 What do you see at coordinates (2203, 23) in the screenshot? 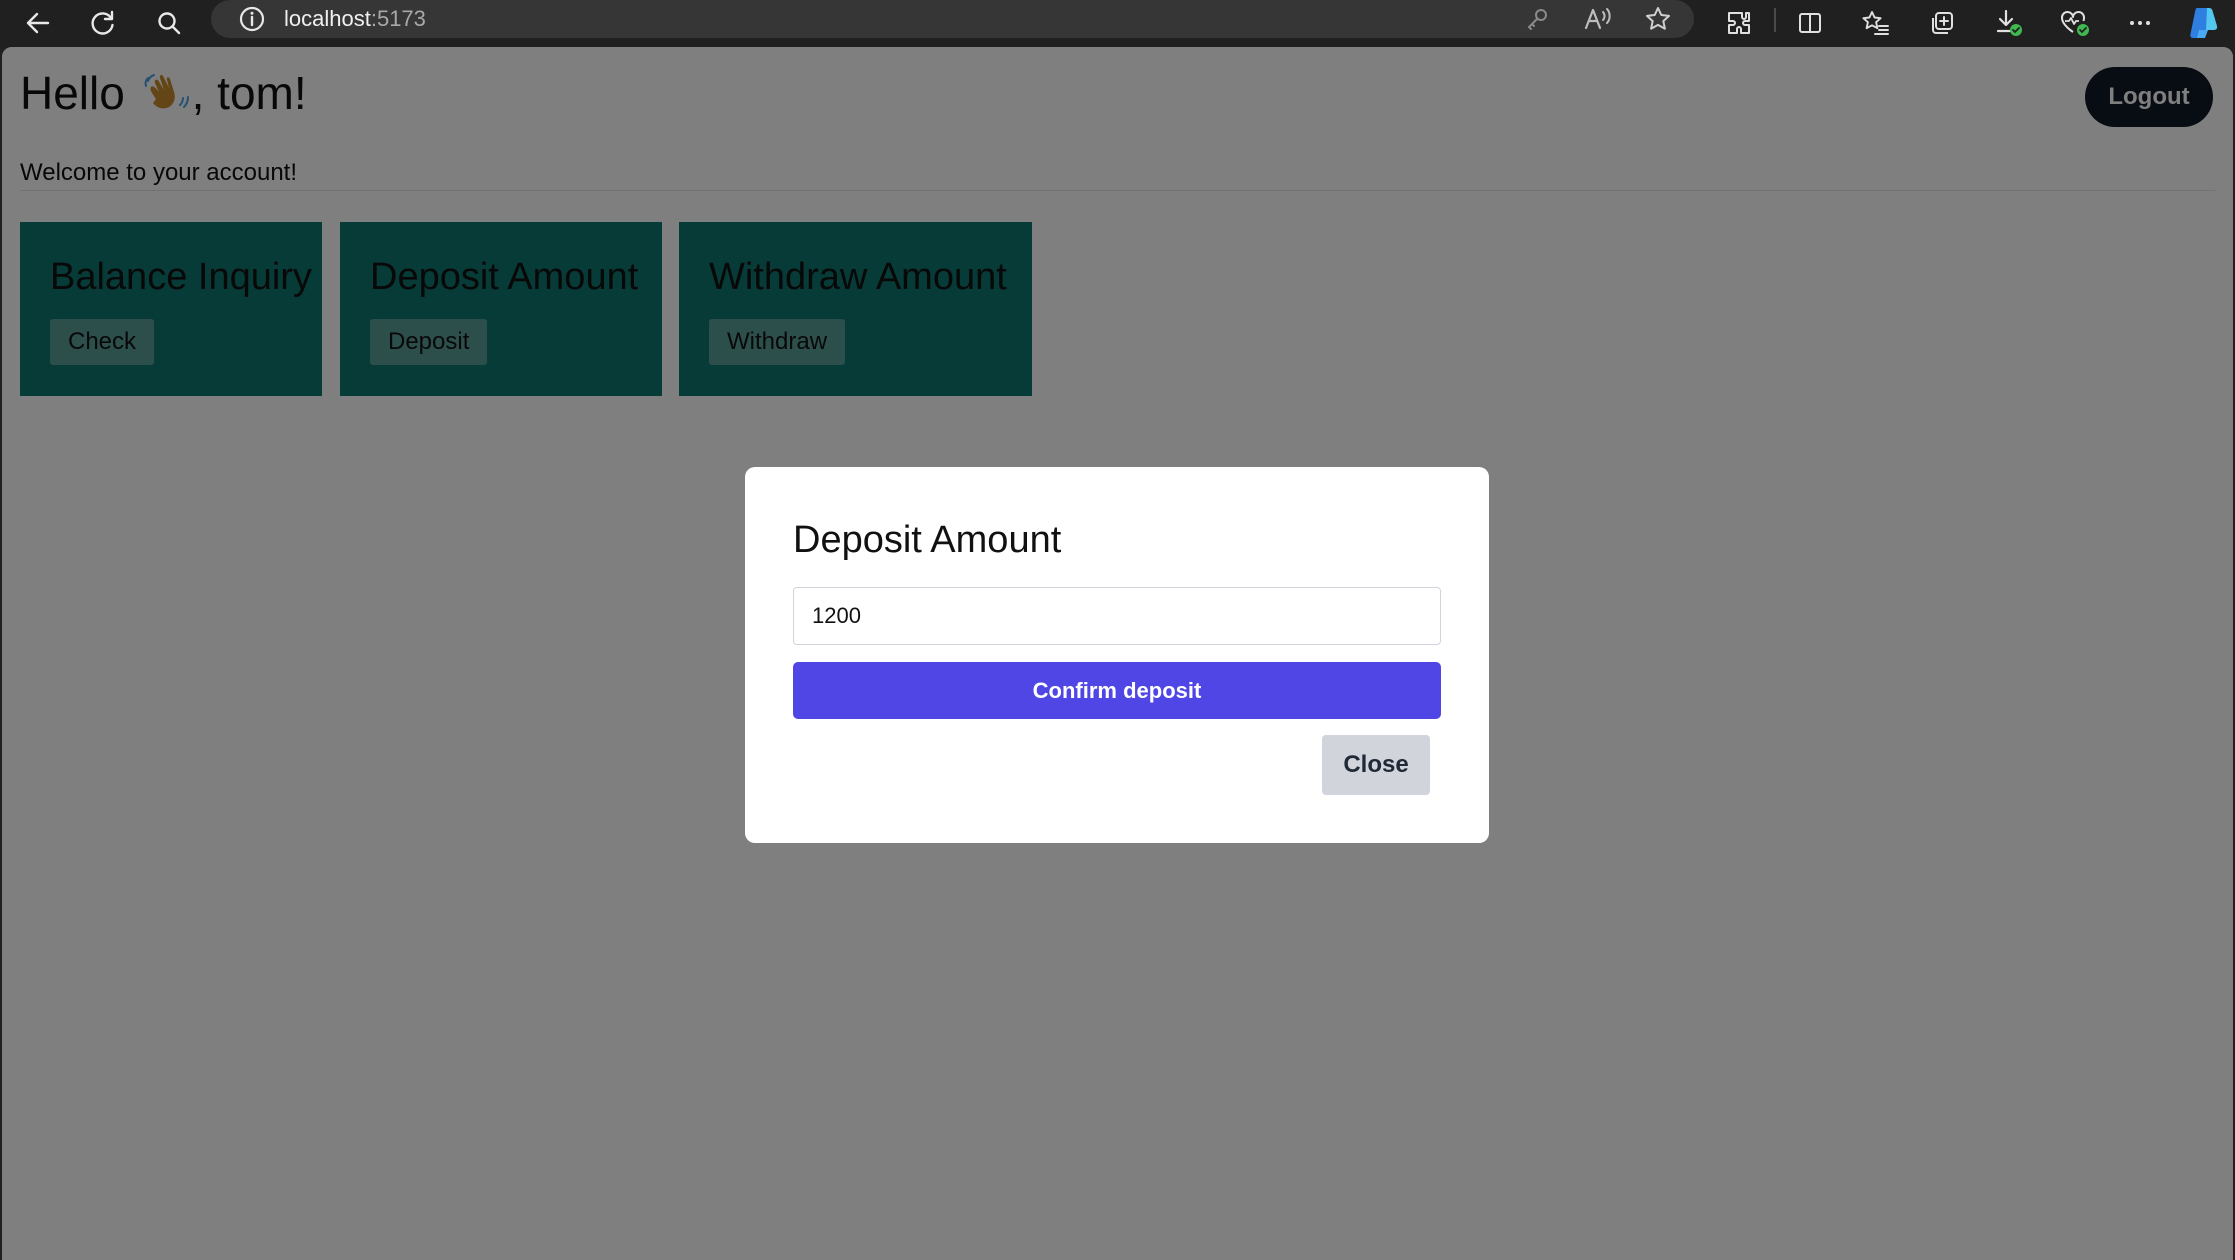
I see `copilot-icon` at bounding box center [2203, 23].